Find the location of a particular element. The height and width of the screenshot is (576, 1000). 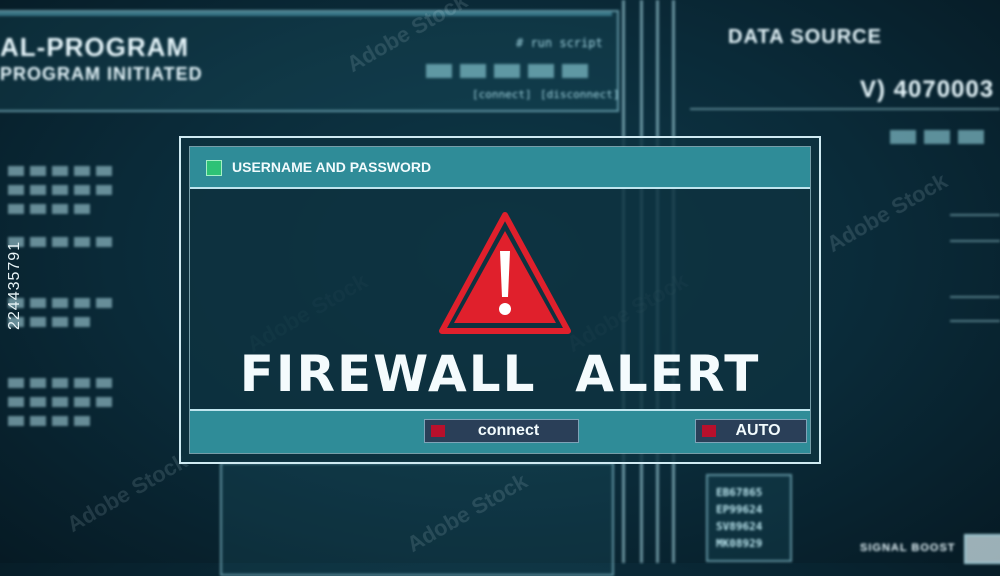

data-blocks is located at coordinates (941, 139).